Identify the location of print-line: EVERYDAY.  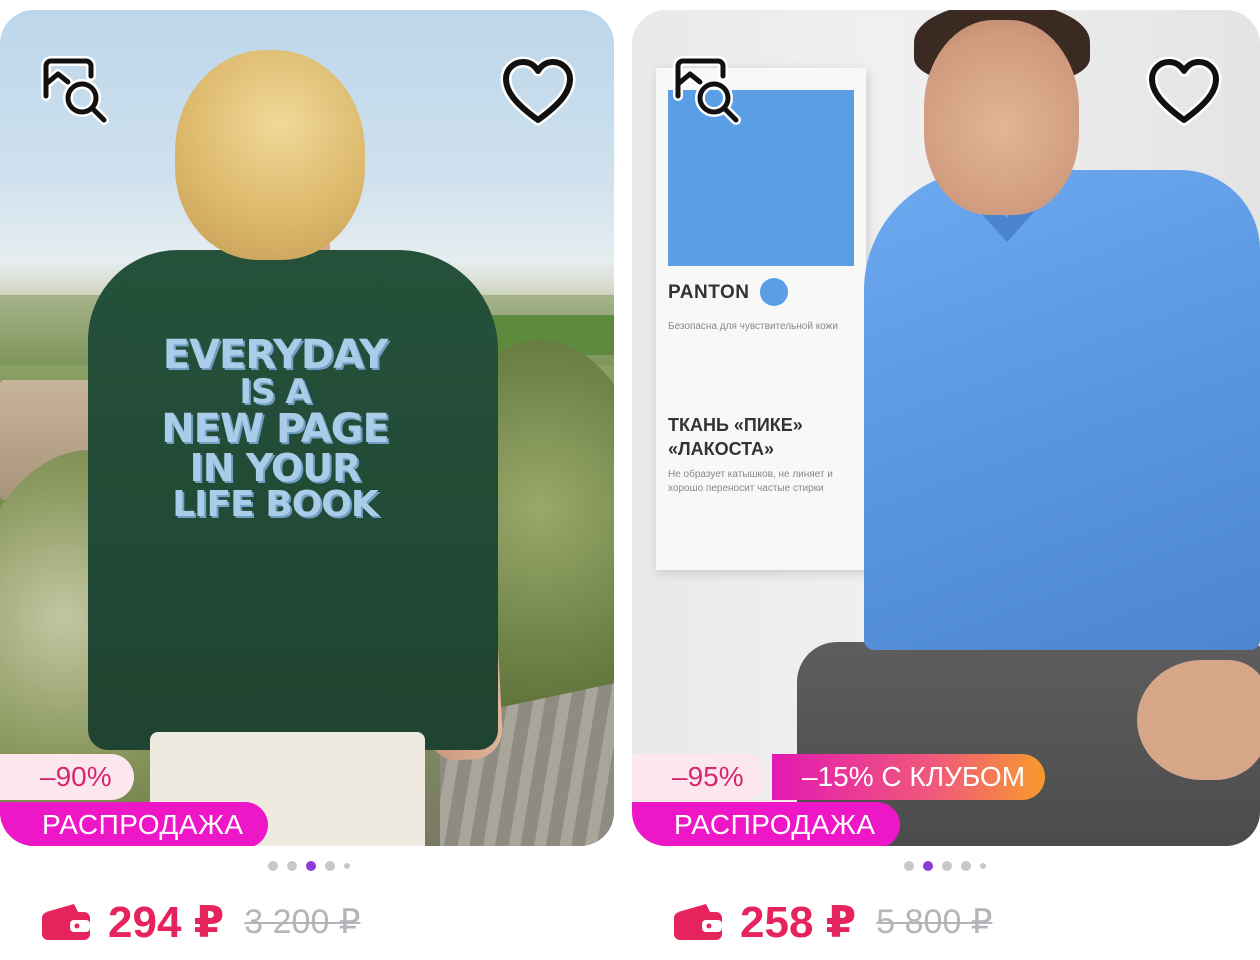
(275, 355).